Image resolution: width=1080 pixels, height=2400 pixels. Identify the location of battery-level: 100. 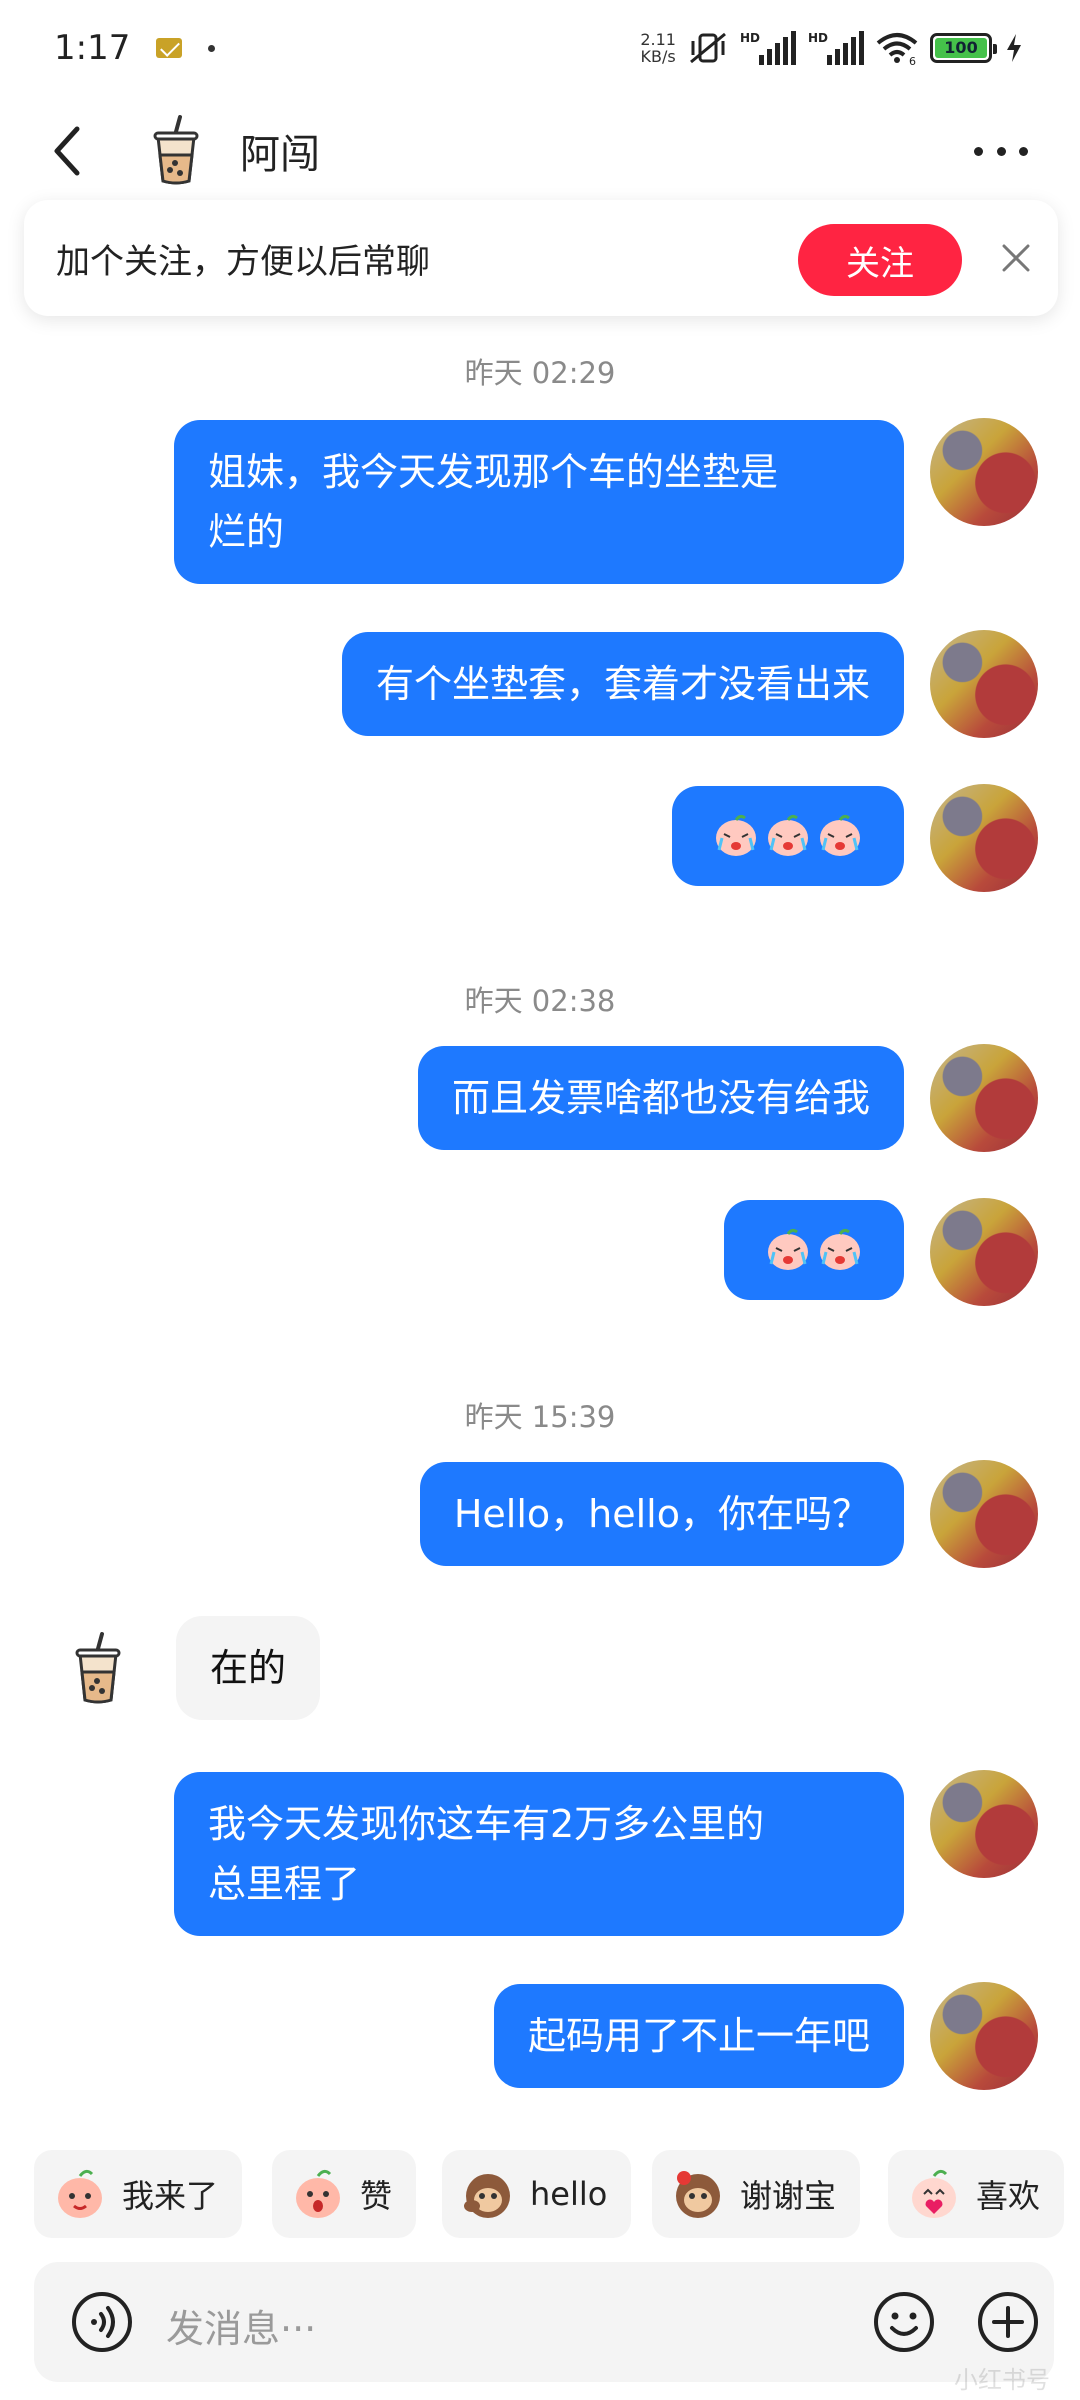
(961, 48).